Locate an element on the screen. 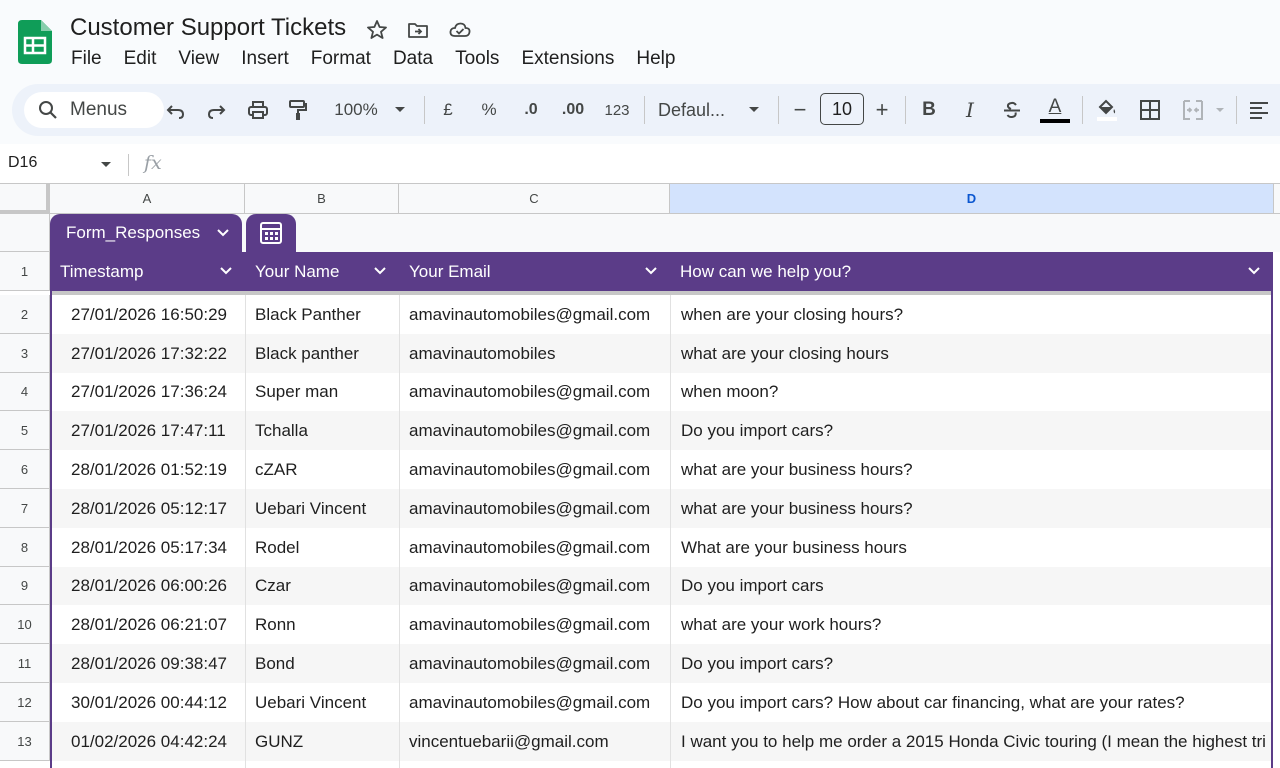  zoom-select: 100% is located at coordinates (356, 110).